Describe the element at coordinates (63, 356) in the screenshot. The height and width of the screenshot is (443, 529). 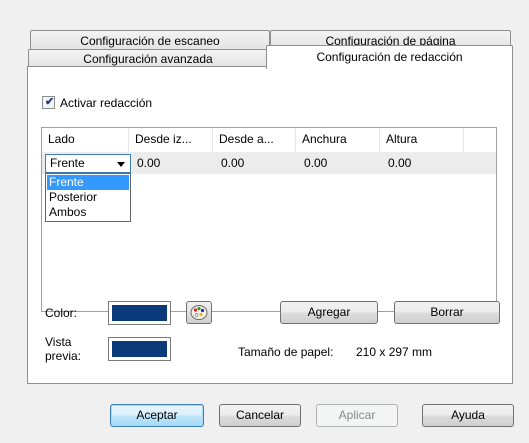
I see `preview-label-line2: previa:` at that location.